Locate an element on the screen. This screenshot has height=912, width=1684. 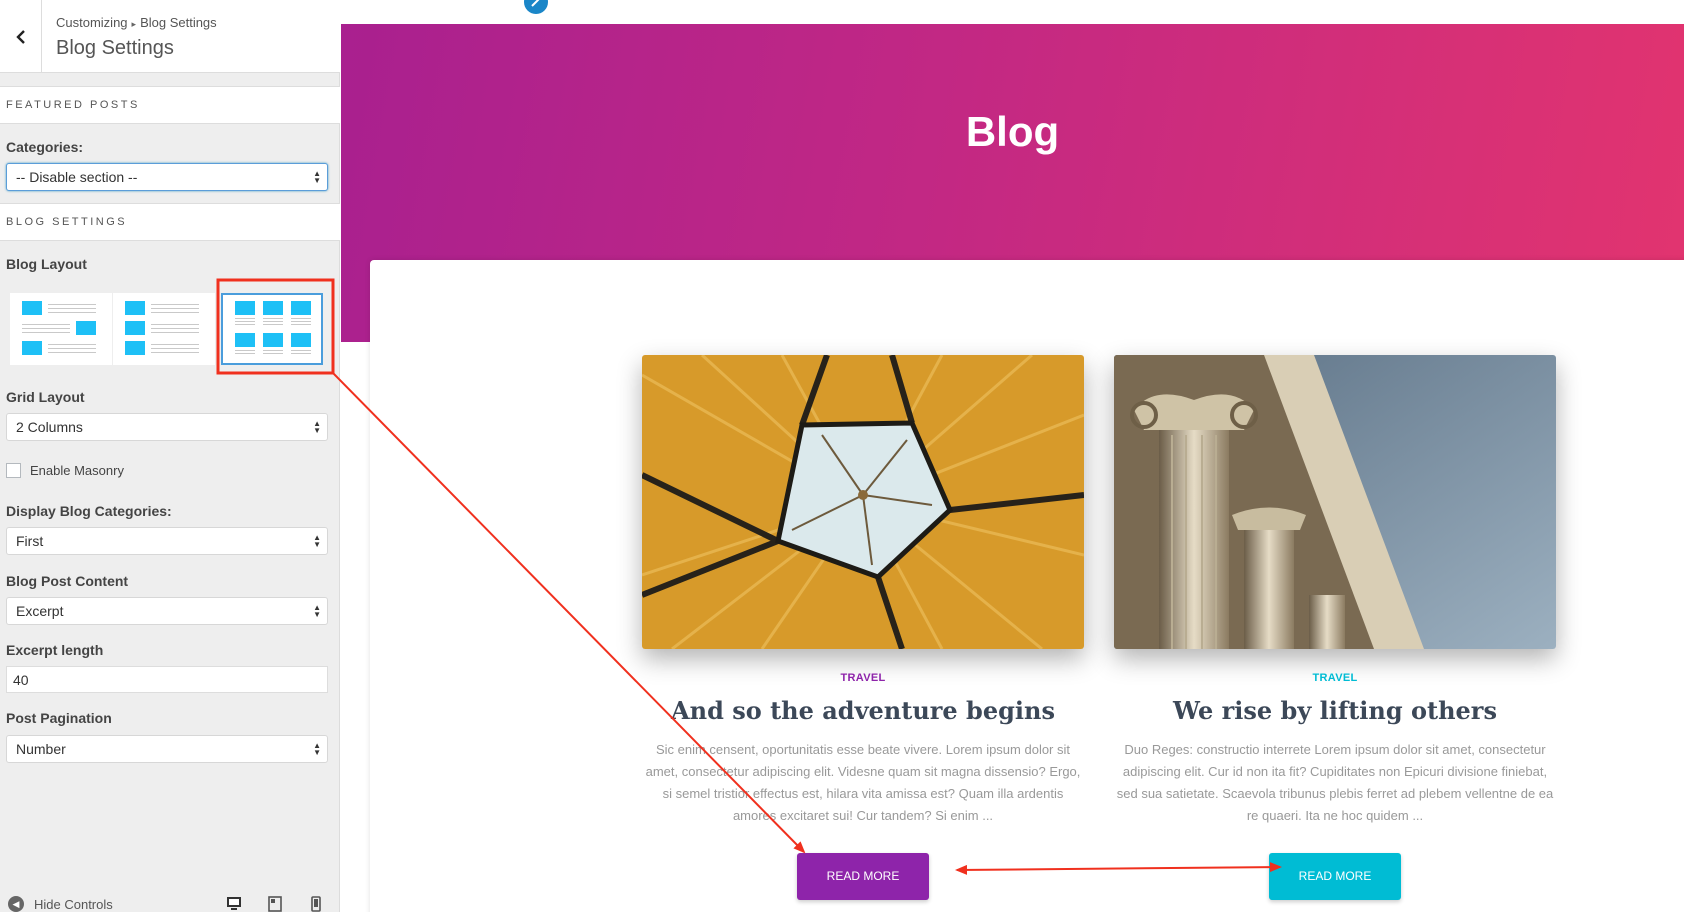
page-title: Blog is located at coordinates (1012, 131).